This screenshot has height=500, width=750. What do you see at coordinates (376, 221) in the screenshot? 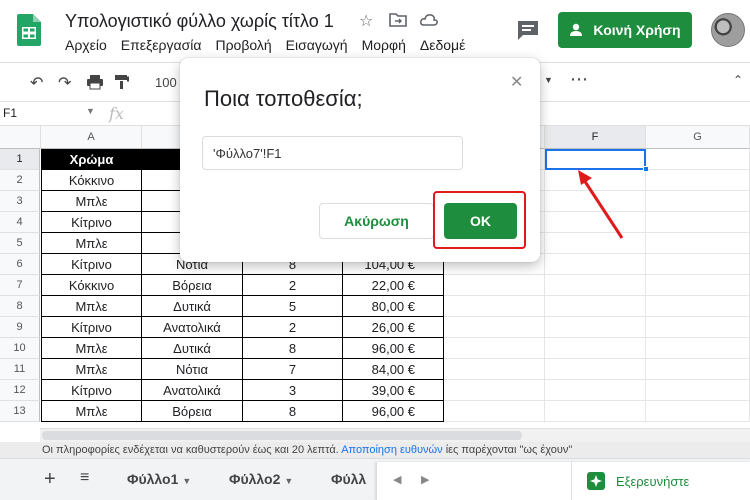
I see `cancel-button: Ακύρωση` at bounding box center [376, 221].